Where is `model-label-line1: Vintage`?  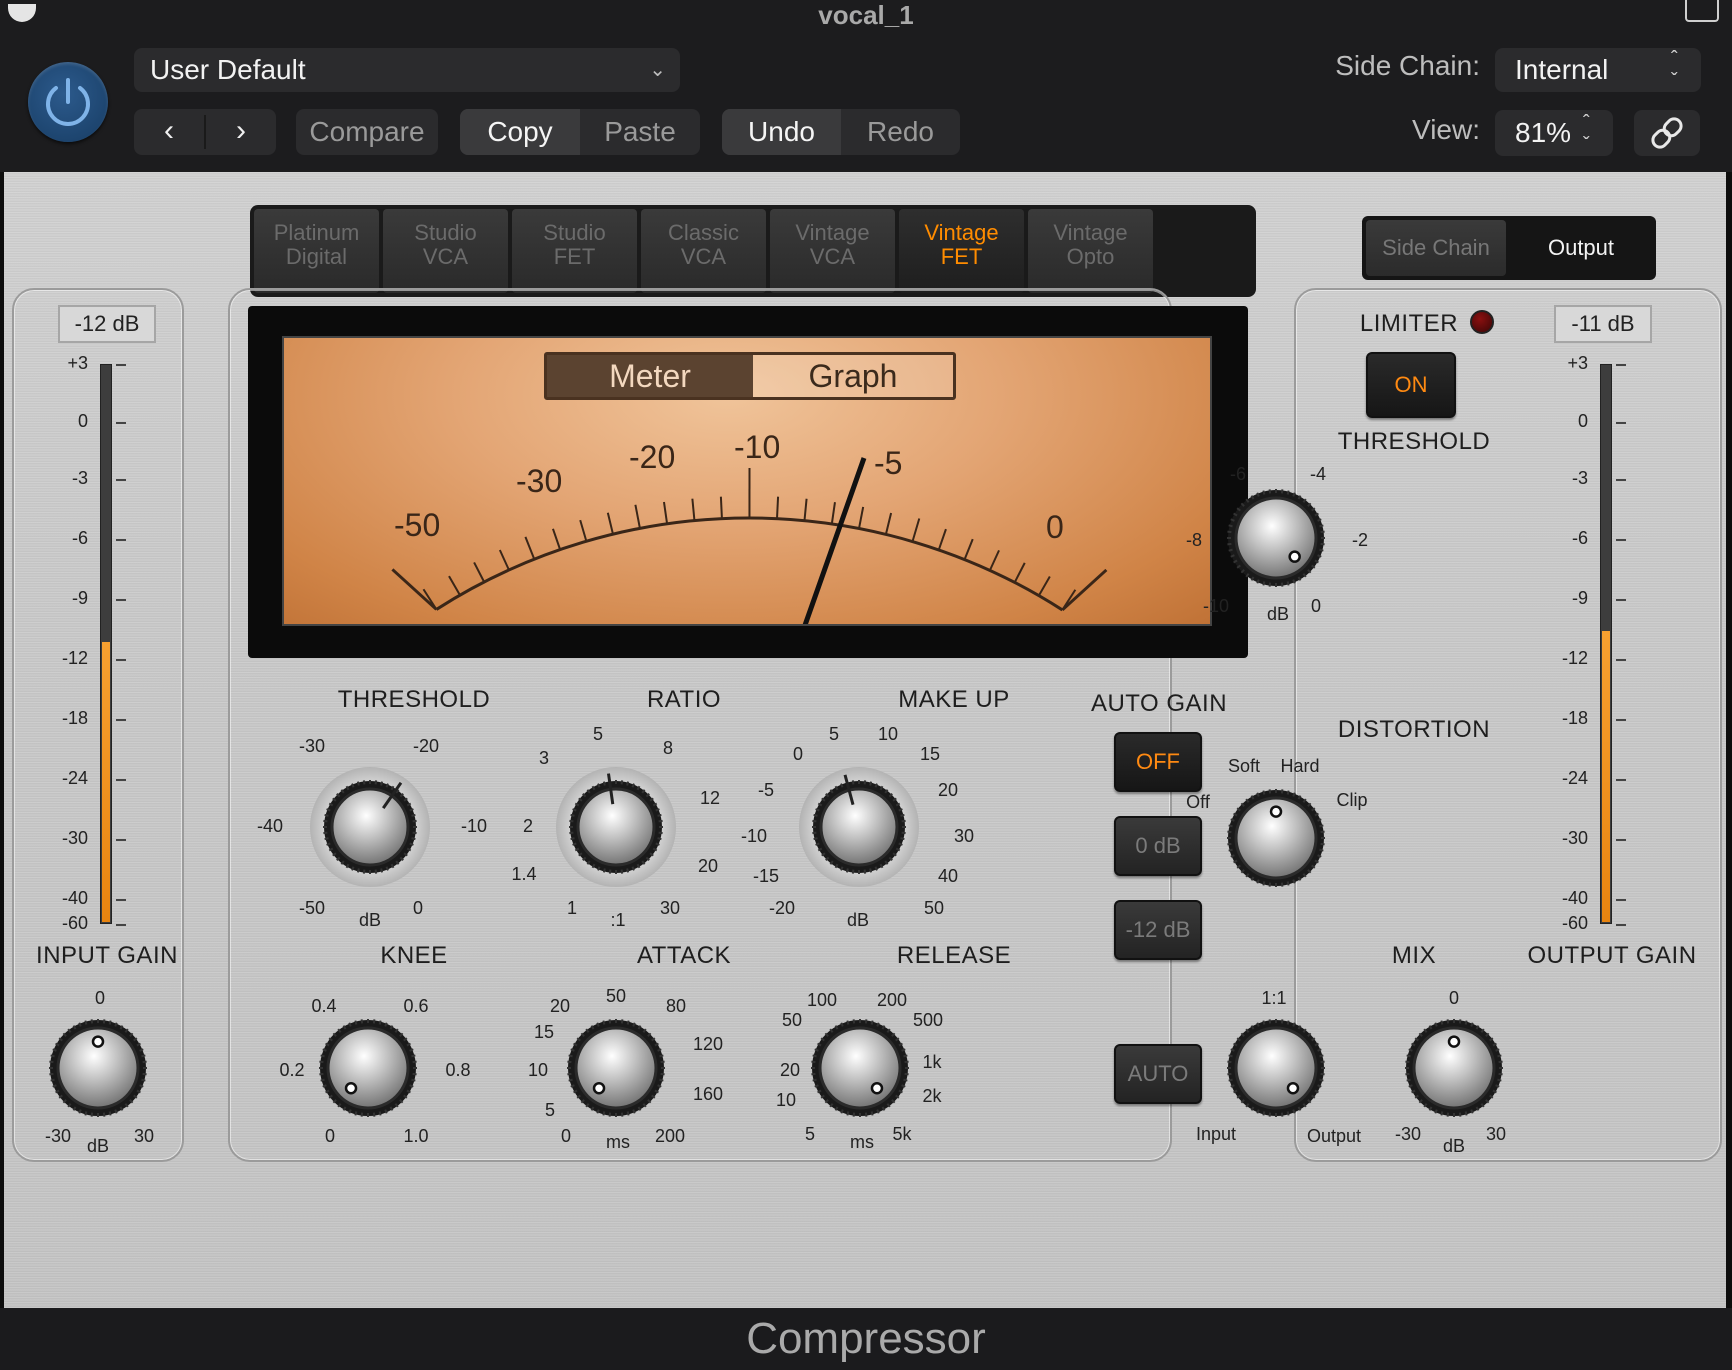 model-label-line1: Vintage is located at coordinates (1090, 232).